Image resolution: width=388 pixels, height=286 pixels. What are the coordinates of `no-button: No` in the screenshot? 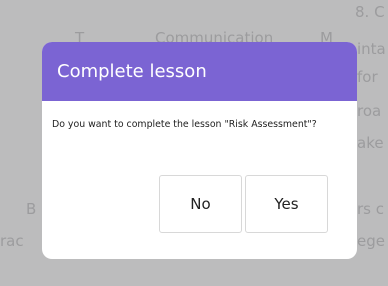 It's located at (200, 204).